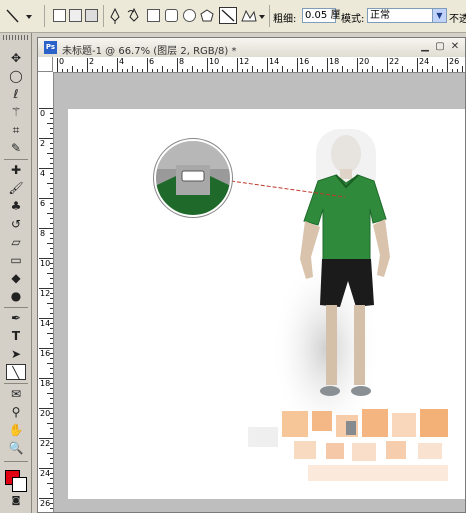 The image size is (466, 513). What do you see at coordinates (91, 15) in the screenshot?
I see `fill-pixels-button` at bounding box center [91, 15].